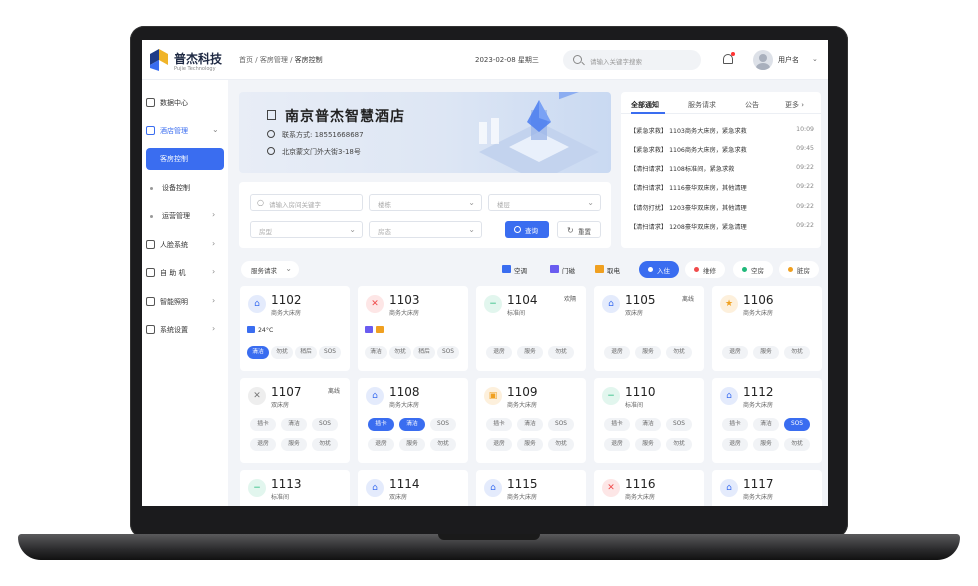  I want to click on service-request-select: 服务请求 ⌄, so click(270, 269).